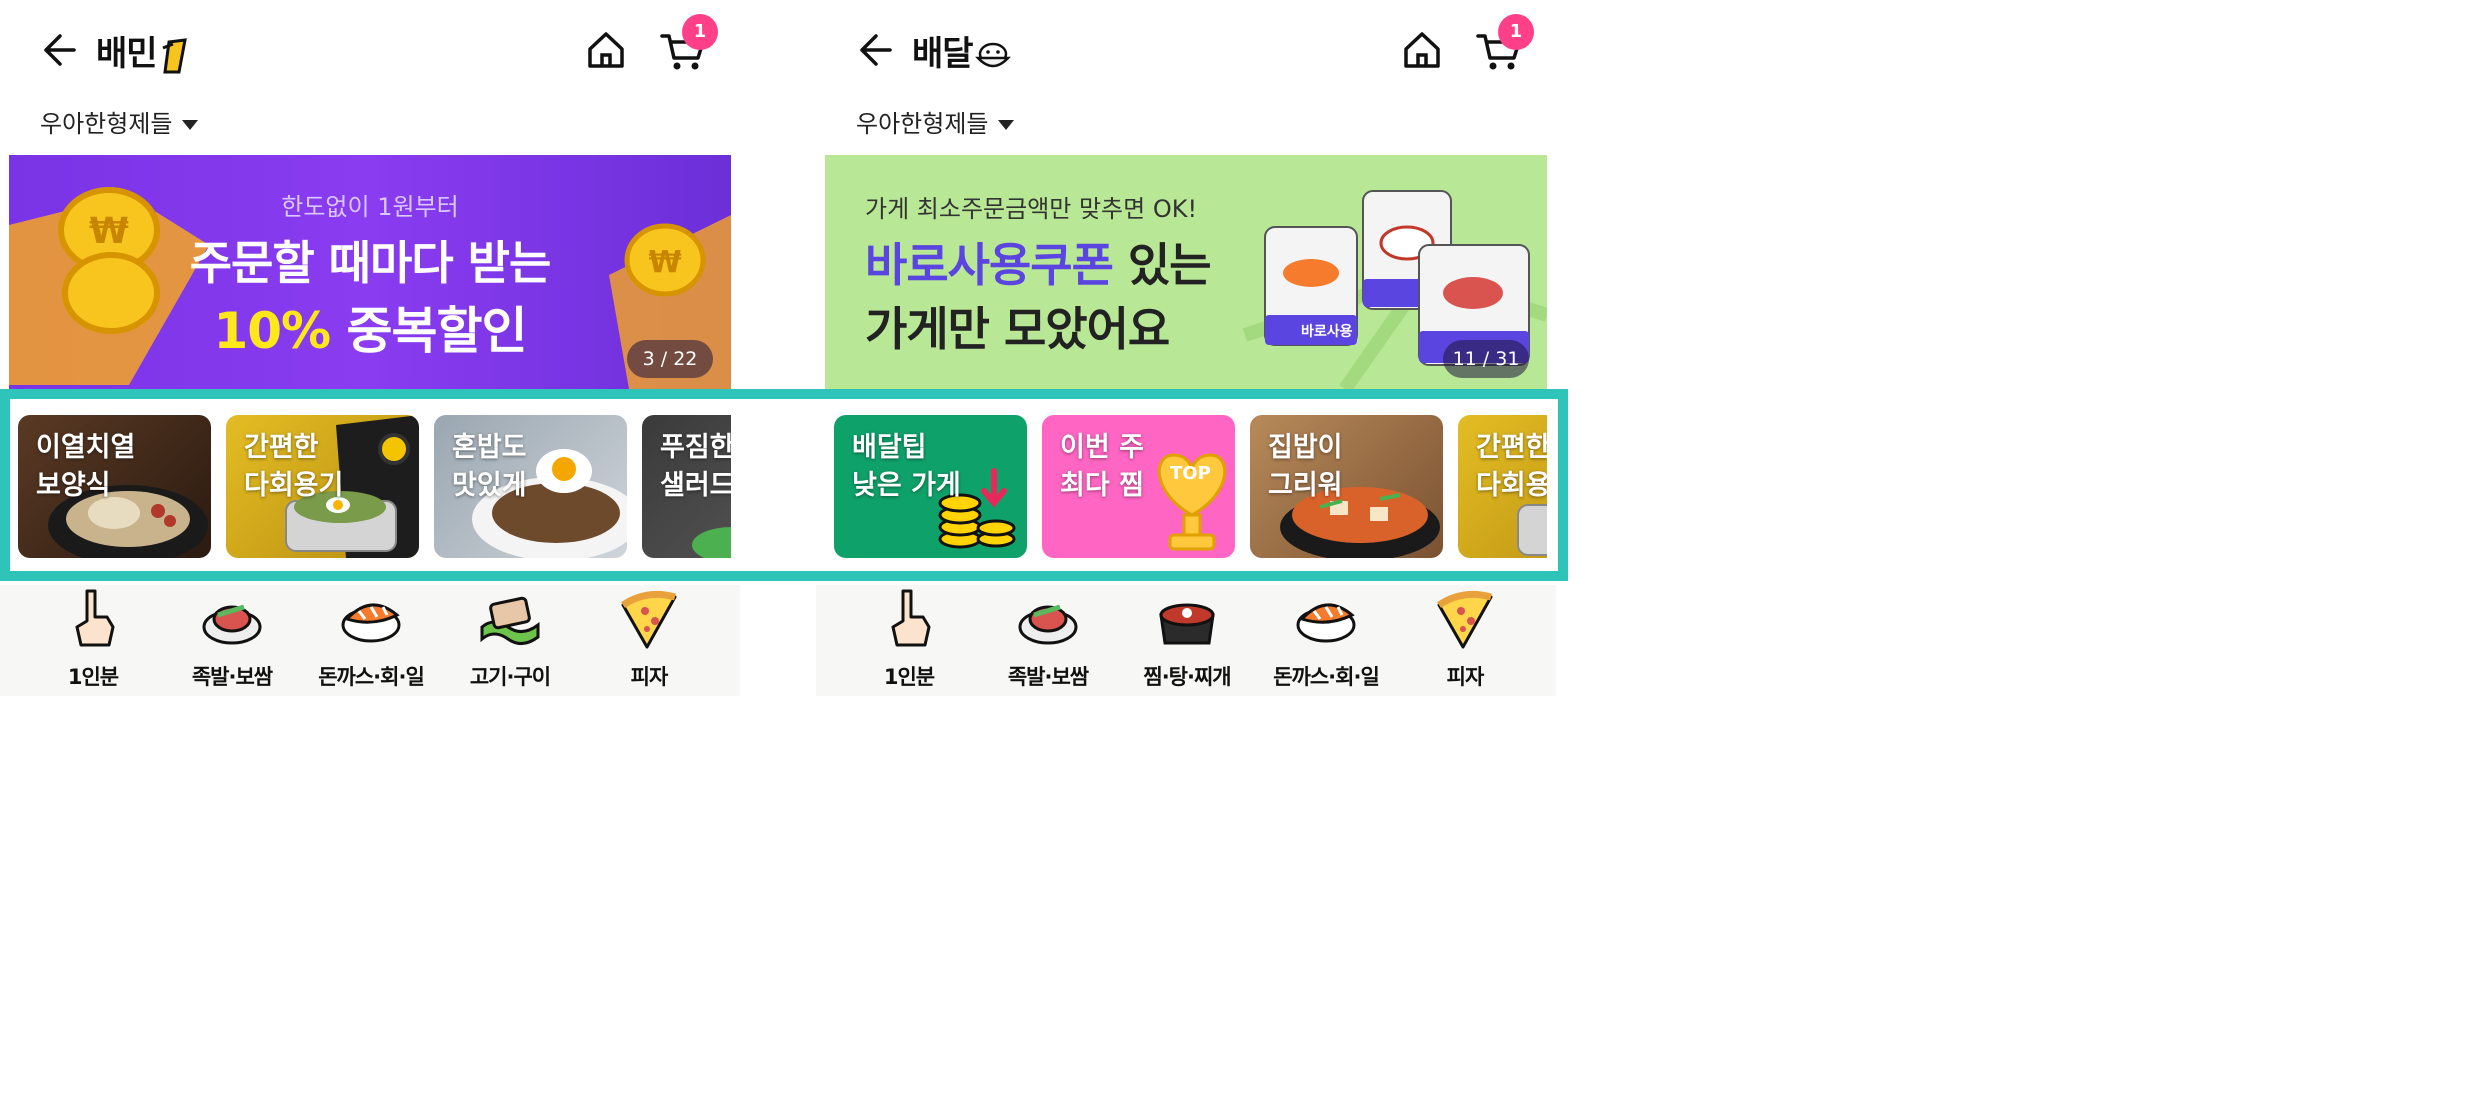 Image resolution: width=2479 pixels, height=1100 pixels. What do you see at coordinates (510, 677) in the screenshot?
I see `category-label: 고기·구이` at bounding box center [510, 677].